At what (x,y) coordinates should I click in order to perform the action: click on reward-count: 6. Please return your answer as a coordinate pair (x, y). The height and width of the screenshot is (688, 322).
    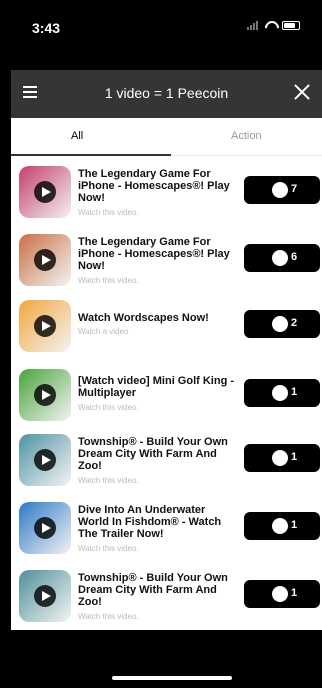
    Looking at the image, I should click on (294, 257).